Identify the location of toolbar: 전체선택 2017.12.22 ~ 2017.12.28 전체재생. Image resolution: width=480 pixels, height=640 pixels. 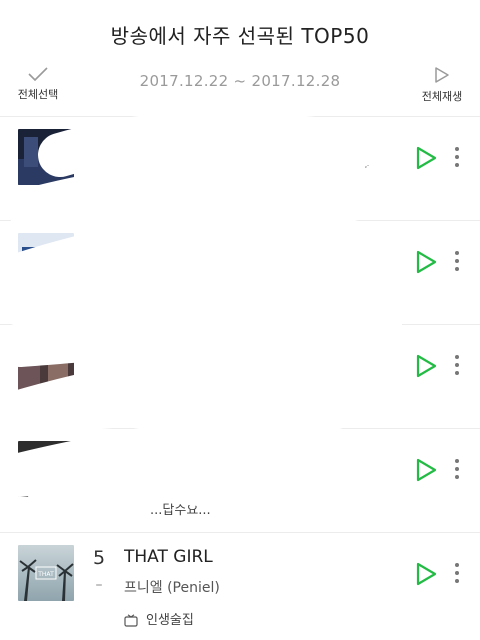
(240, 84).